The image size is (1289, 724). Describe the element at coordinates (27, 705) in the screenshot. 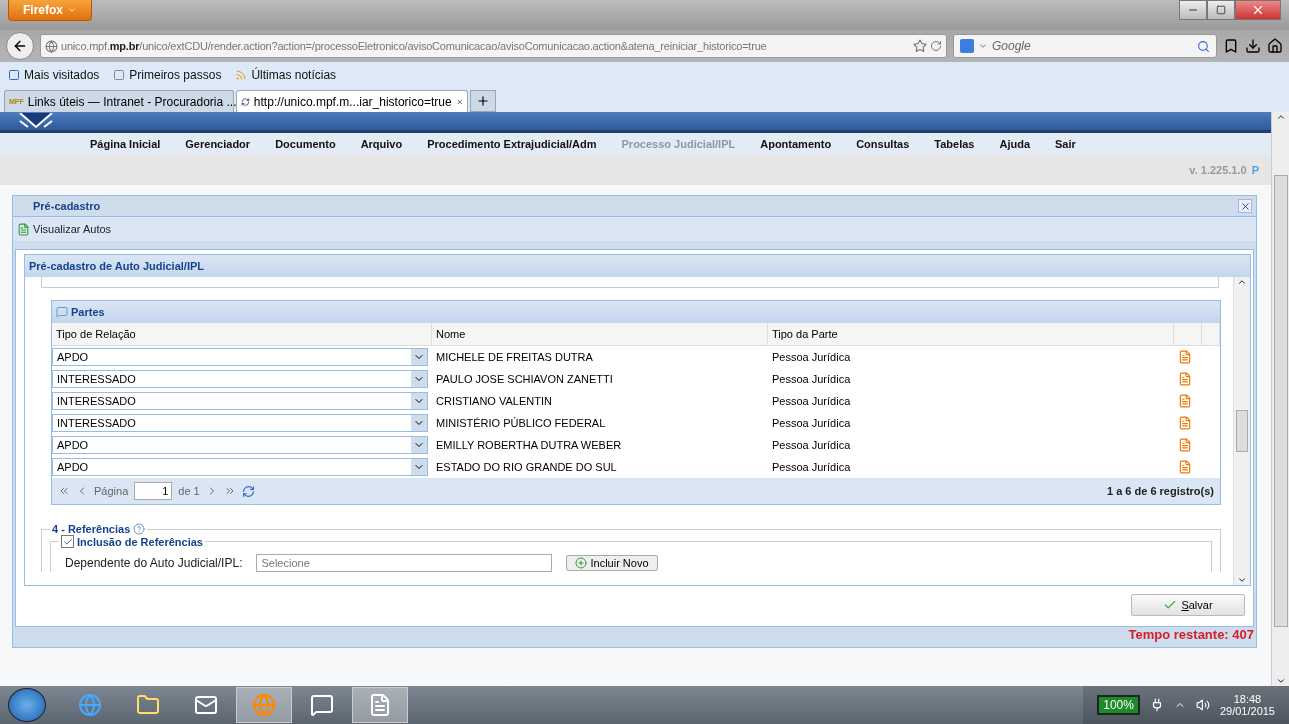

I see `start-button` at that location.